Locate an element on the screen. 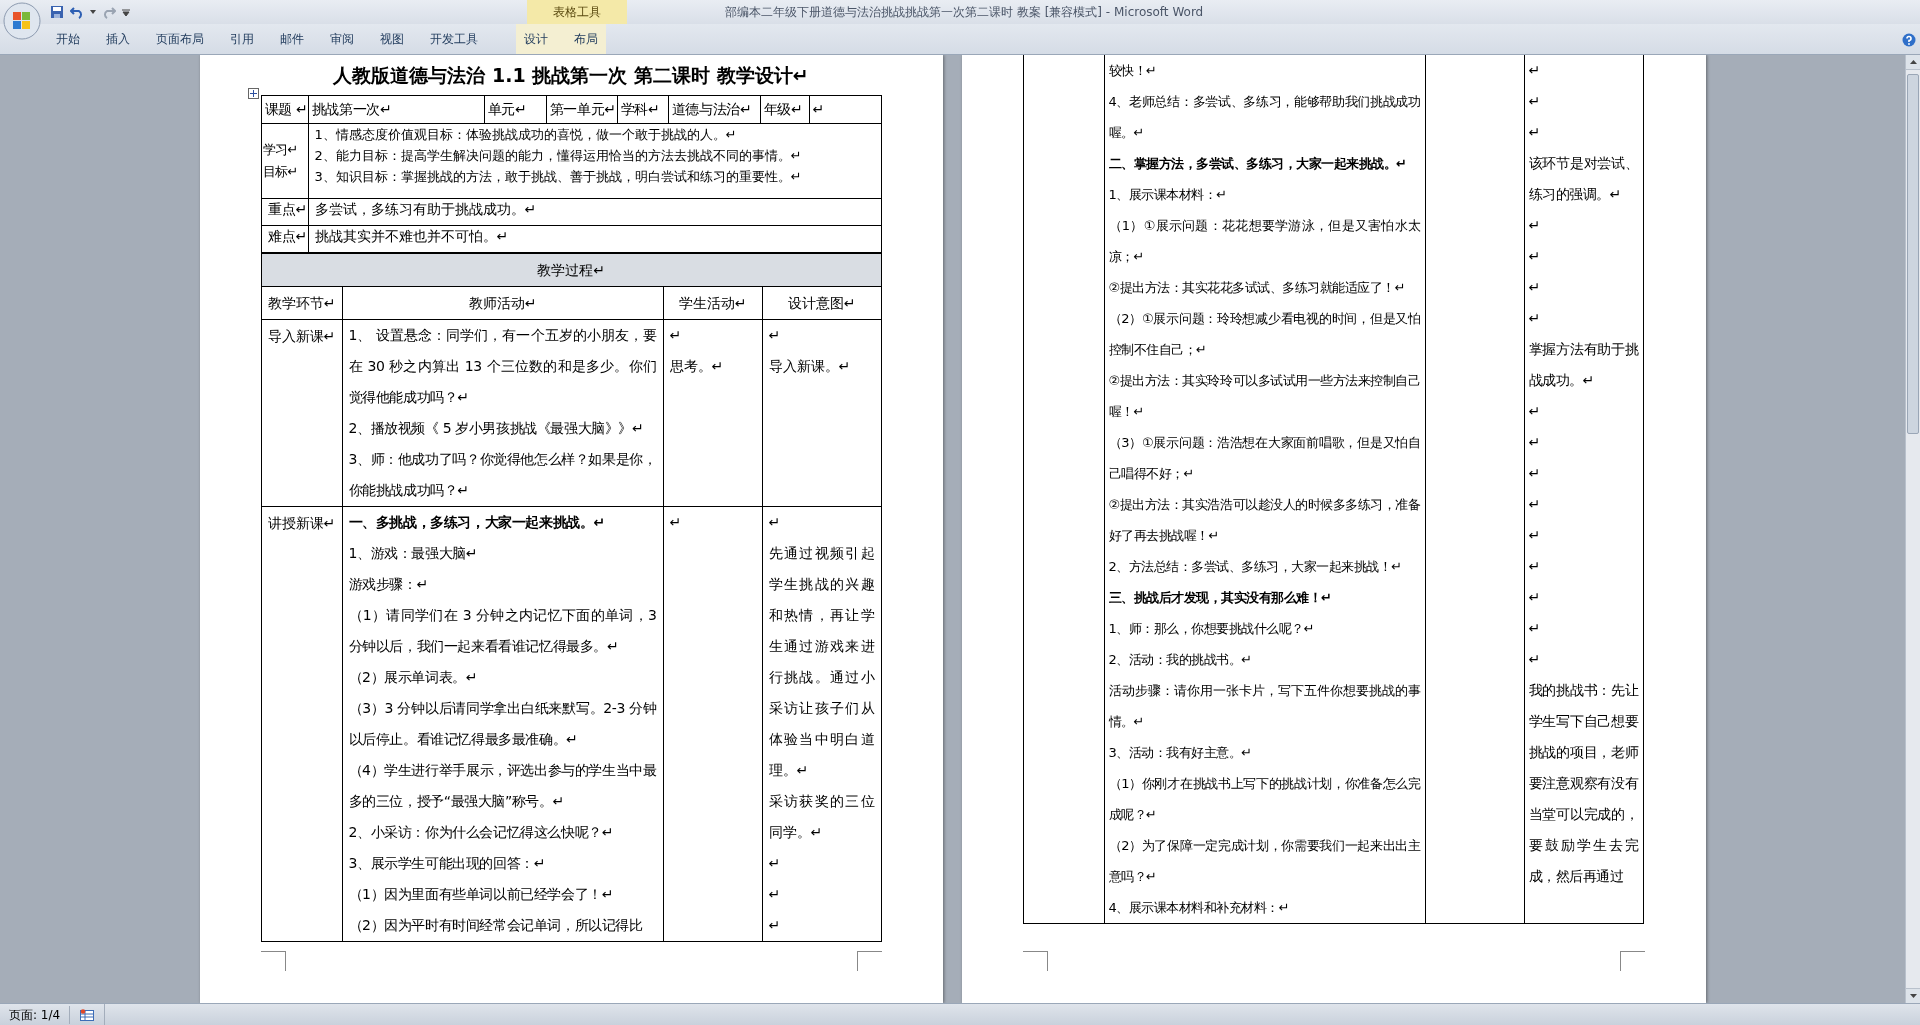  paragraph-text: 该环节是对尝试、练习的强调。↵ is located at coordinates (1583, 179).